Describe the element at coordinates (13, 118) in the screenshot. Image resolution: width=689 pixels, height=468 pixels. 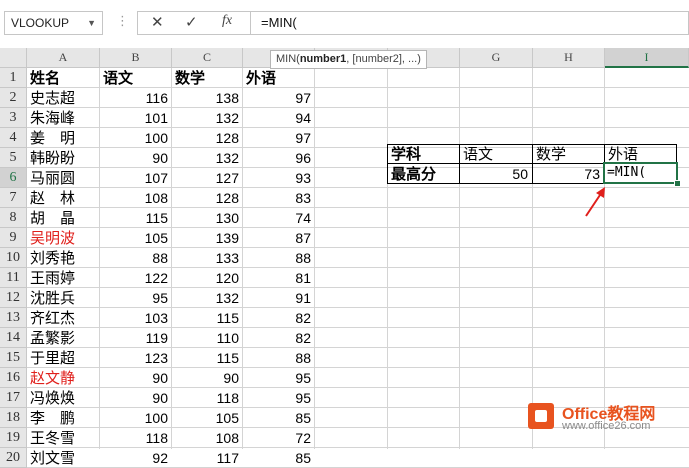
I see `row-header-3: 3` at that location.